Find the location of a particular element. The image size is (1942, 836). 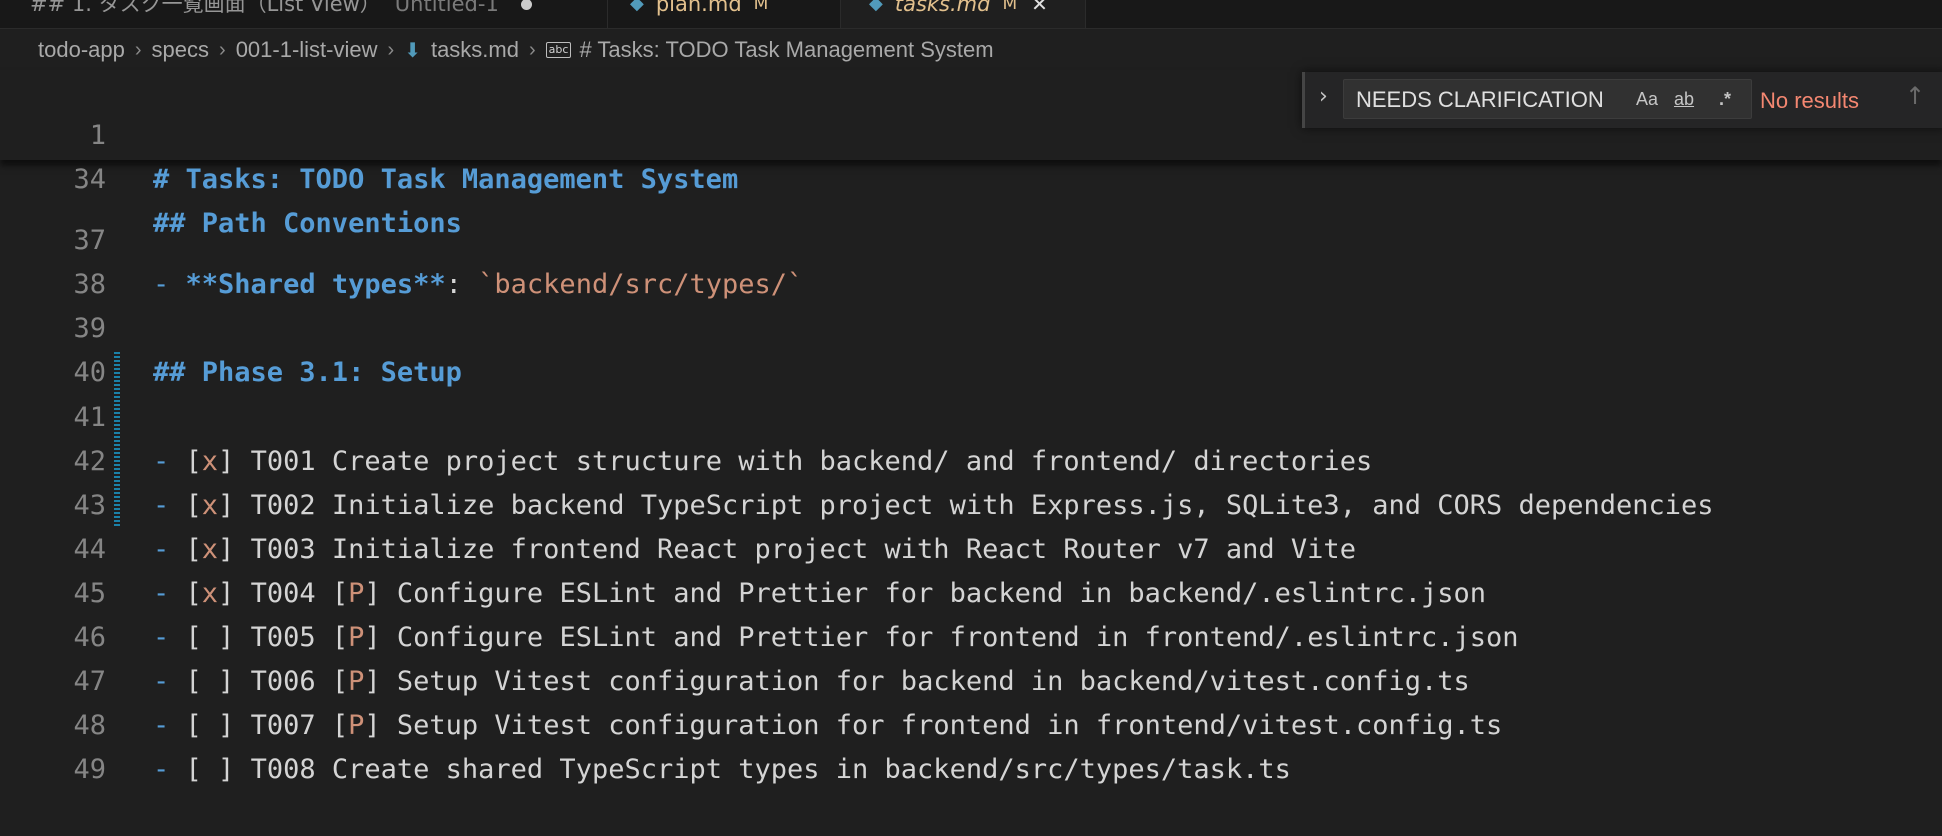

close-icon: ✕ is located at coordinates (1039, 7).